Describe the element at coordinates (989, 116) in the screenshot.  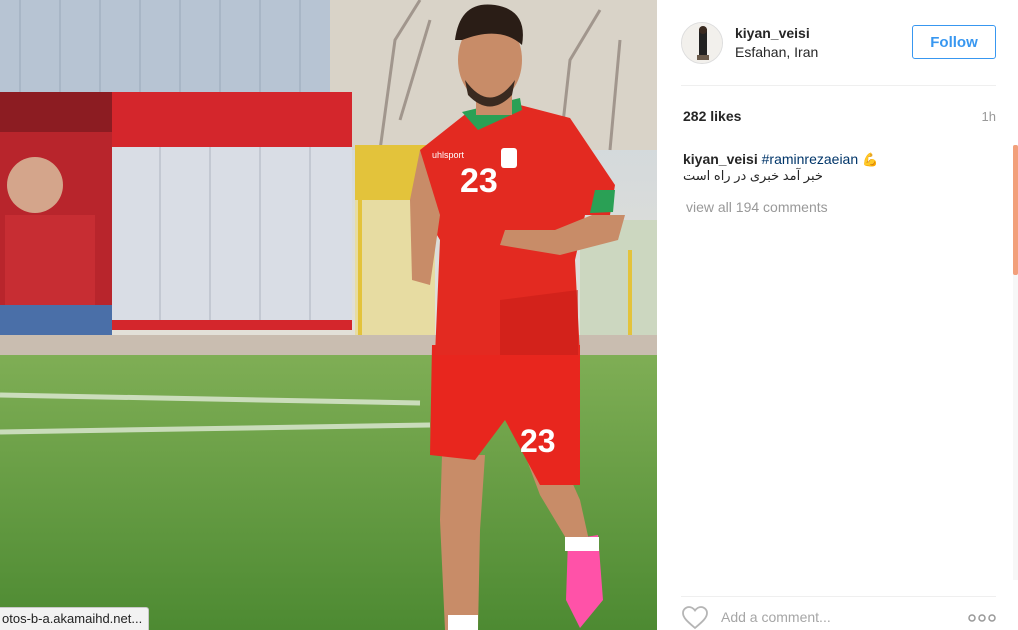
I see `post-timestamp: 1h` at that location.